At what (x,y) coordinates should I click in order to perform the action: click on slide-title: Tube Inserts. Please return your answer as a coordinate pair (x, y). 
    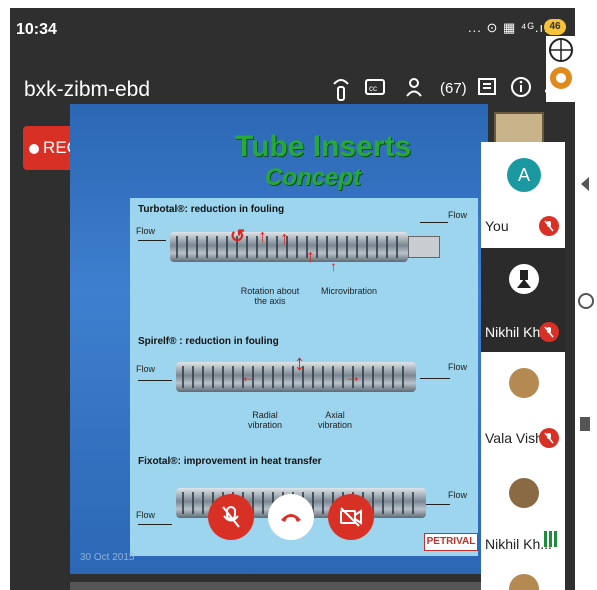
    Looking at the image, I should click on (323, 146).